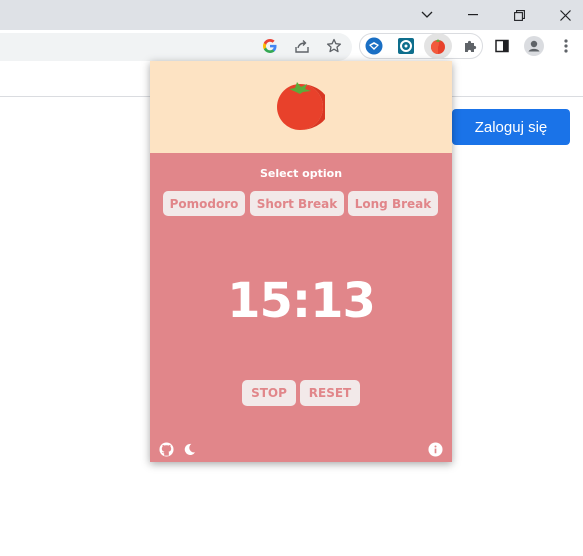 This screenshot has height=556, width=583. I want to click on tomato-logo-icon, so click(301, 106).